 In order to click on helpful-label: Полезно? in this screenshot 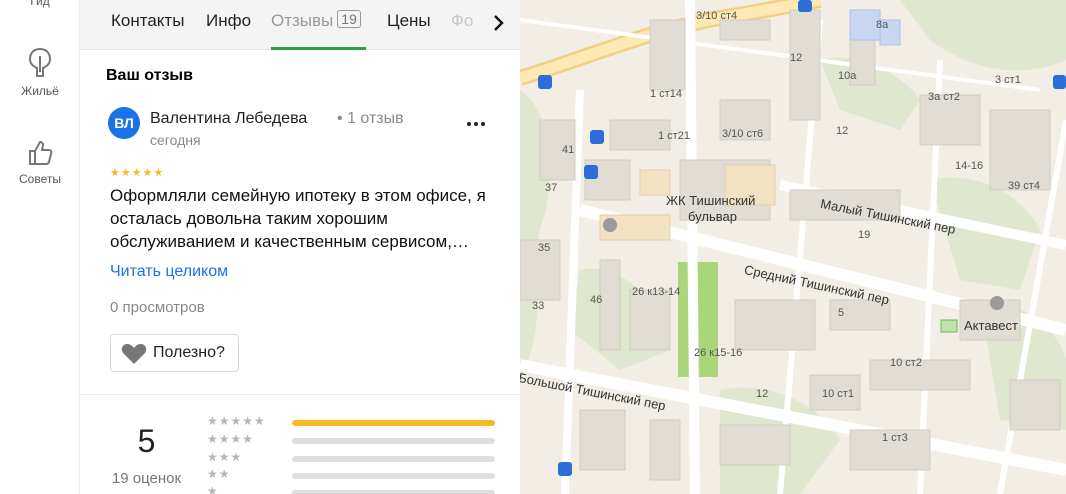, I will do `click(189, 352)`.